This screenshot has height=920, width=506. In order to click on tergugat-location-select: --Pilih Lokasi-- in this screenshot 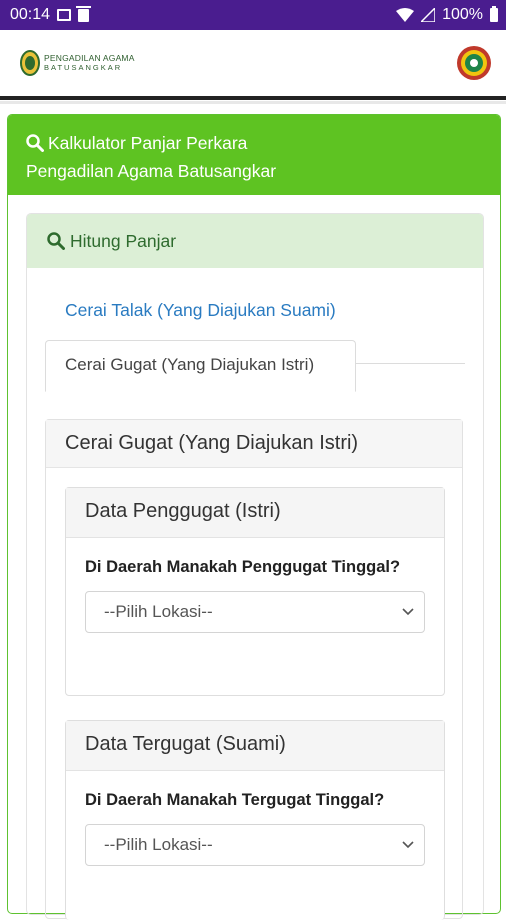, I will do `click(255, 845)`.